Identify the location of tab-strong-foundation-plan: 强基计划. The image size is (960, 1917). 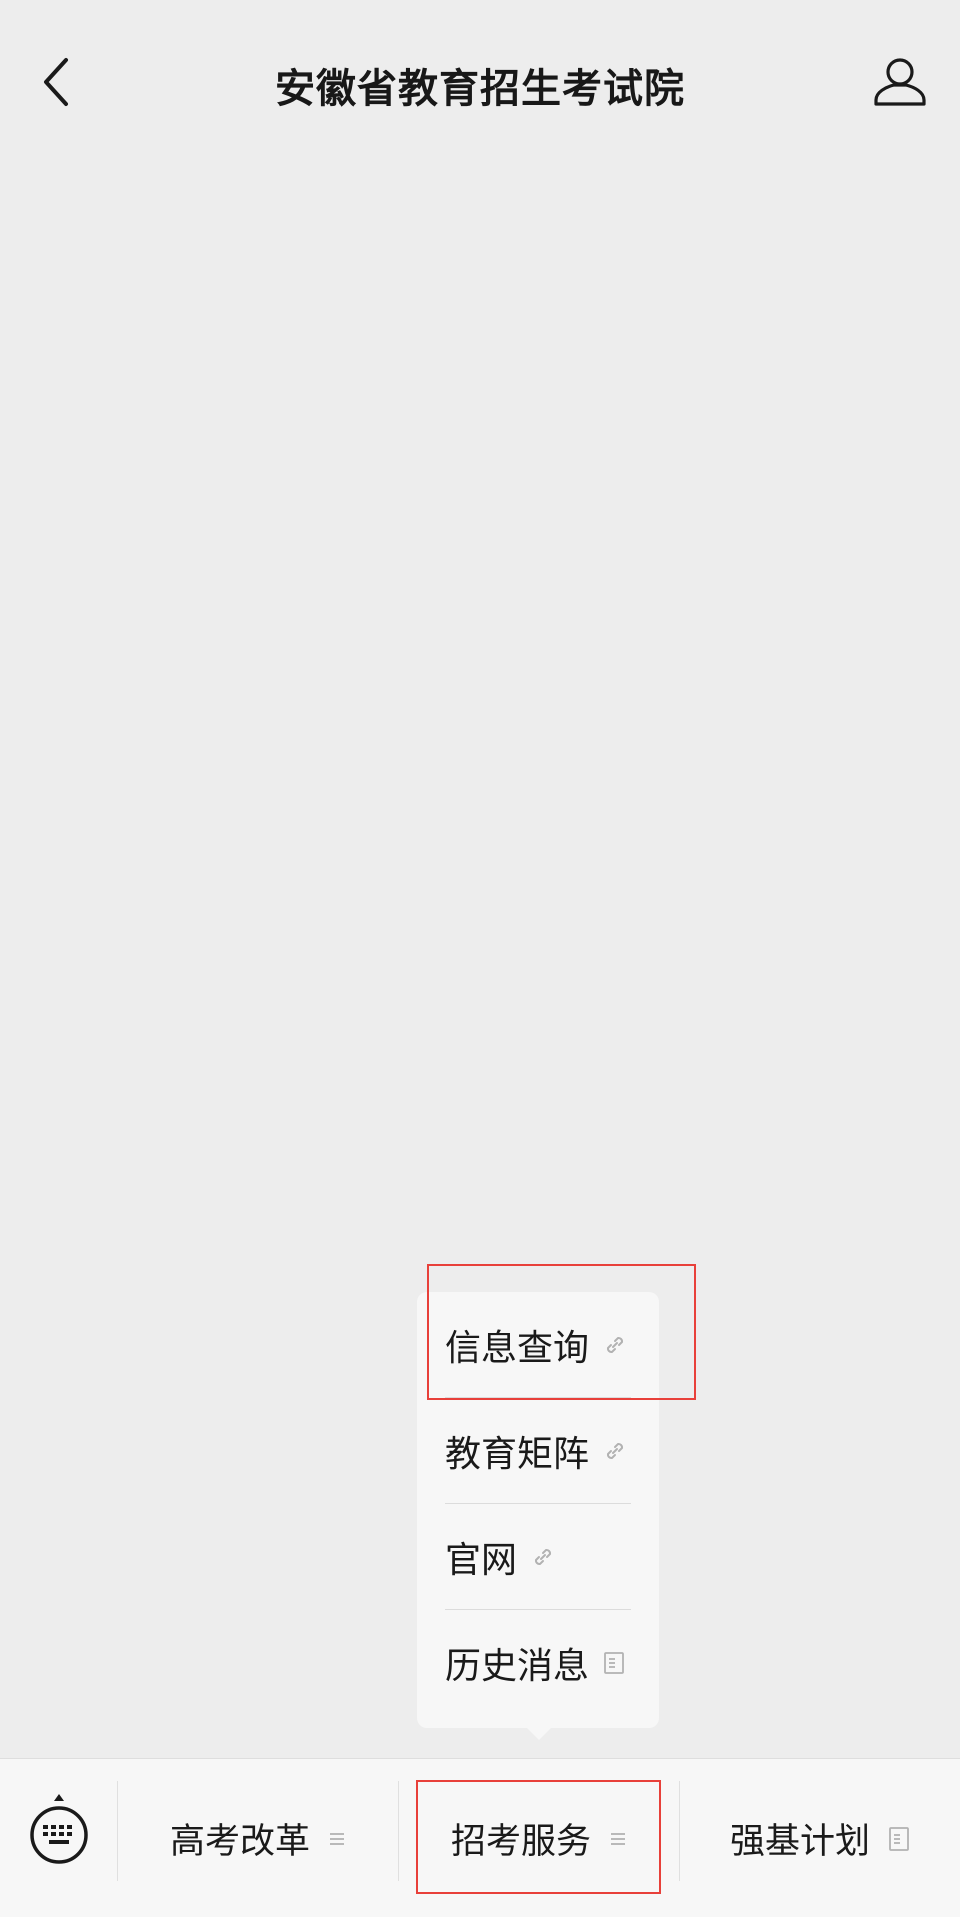
(820, 1838).